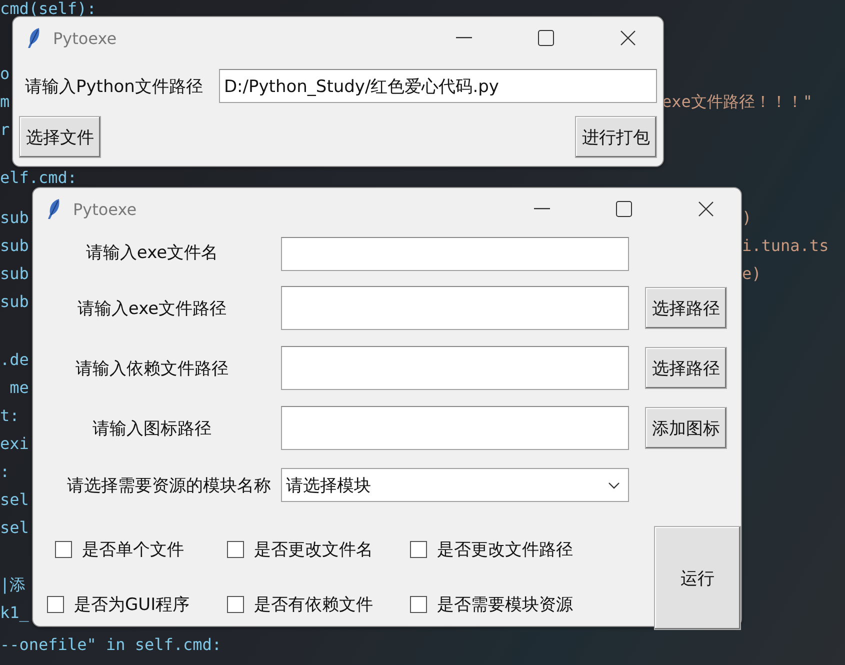  Describe the element at coordinates (616, 137) in the screenshot. I see `action-button: 进行打包` at that location.